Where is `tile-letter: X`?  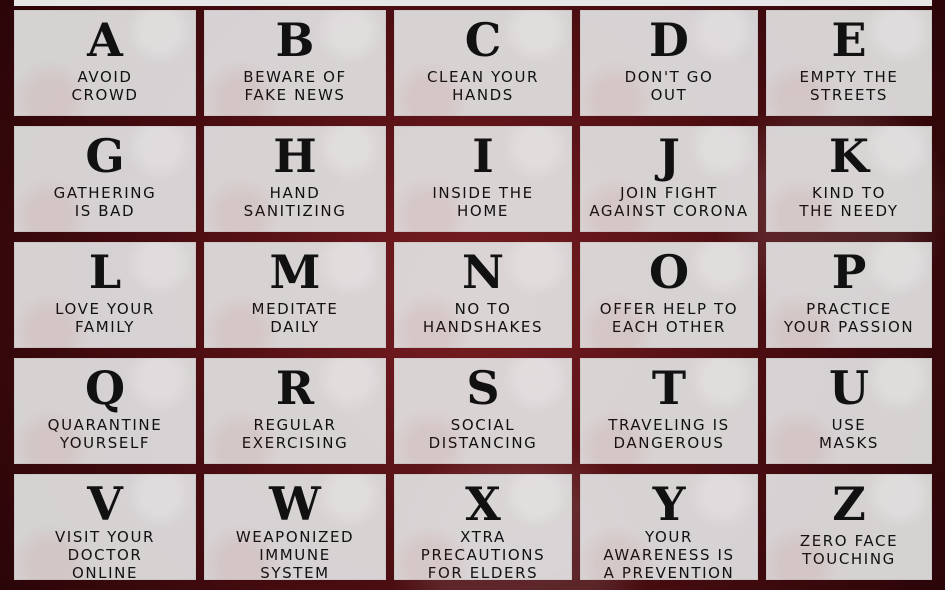 tile-letter: X is located at coordinates (483, 504).